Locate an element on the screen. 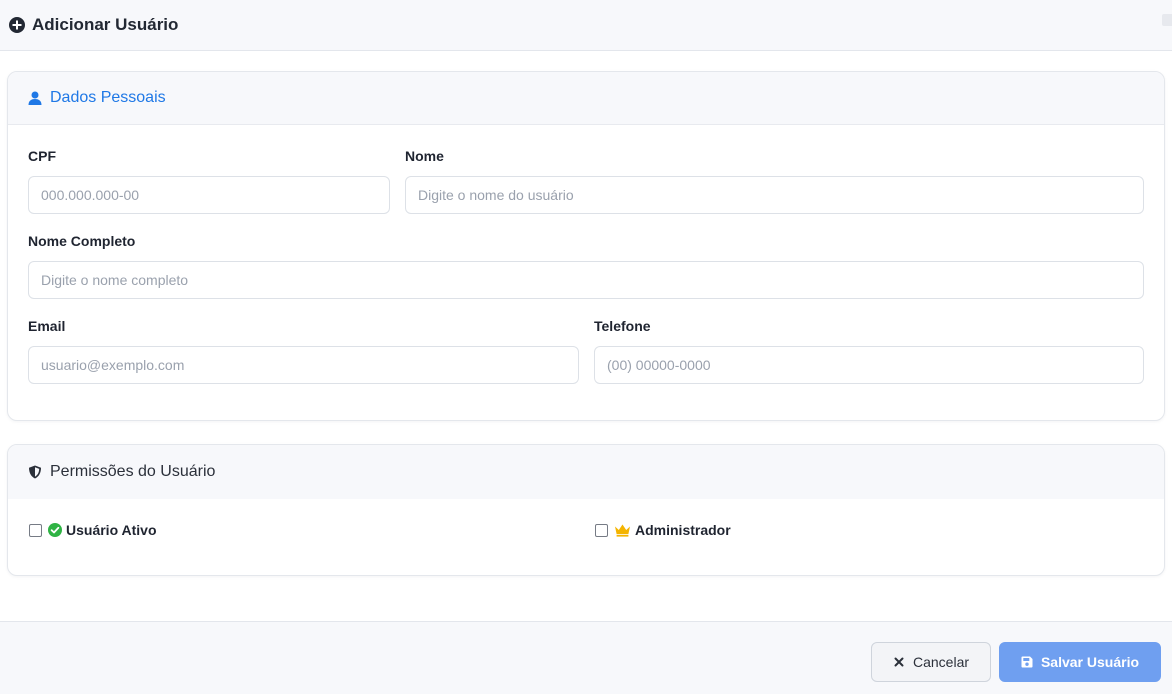 The height and width of the screenshot is (694, 1172). telefone-label: Telefone is located at coordinates (622, 326).